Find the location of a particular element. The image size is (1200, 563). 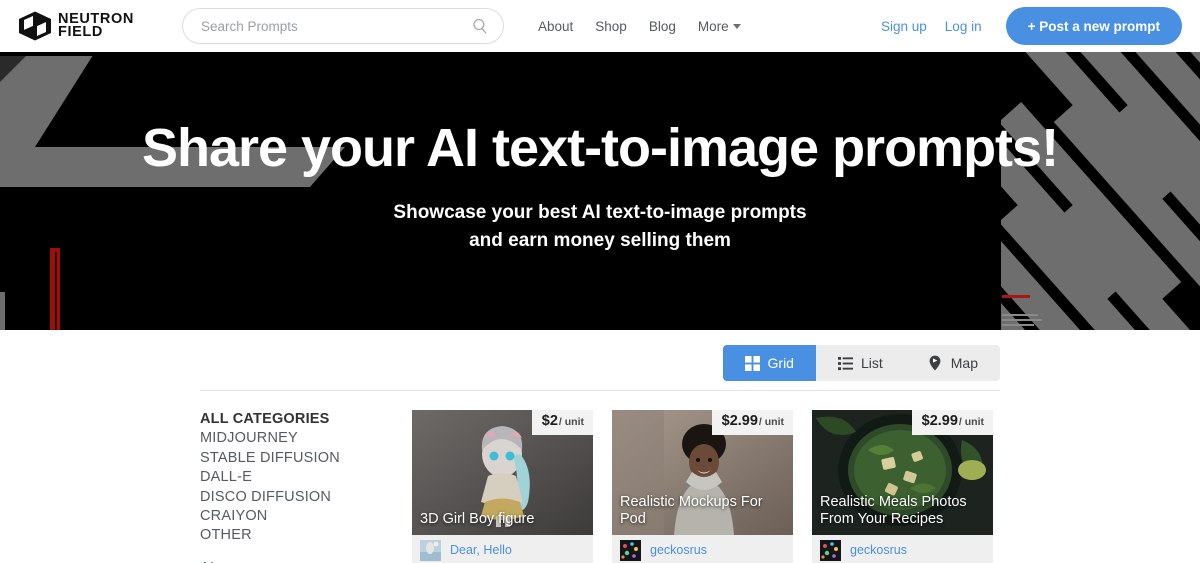

account-actions: Sign up Log in + Post a new prompt is located at coordinates (1031, 26).